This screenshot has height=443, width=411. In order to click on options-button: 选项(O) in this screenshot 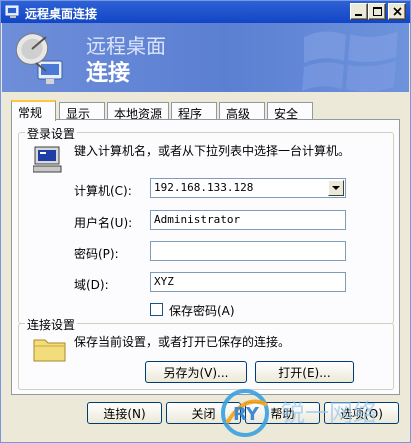, I will do `click(361, 413)`.